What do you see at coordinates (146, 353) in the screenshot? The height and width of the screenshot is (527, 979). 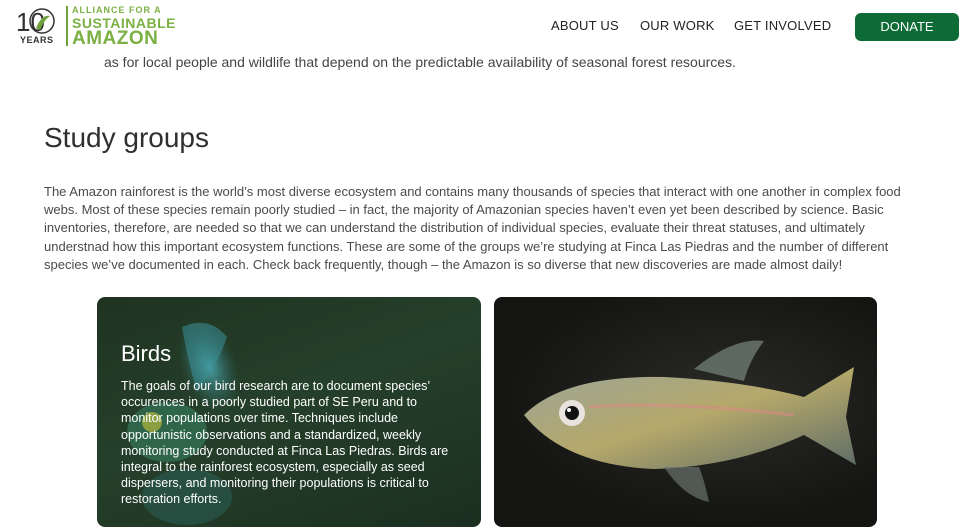 I see `card-birds-title: Birds` at bounding box center [146, 353].